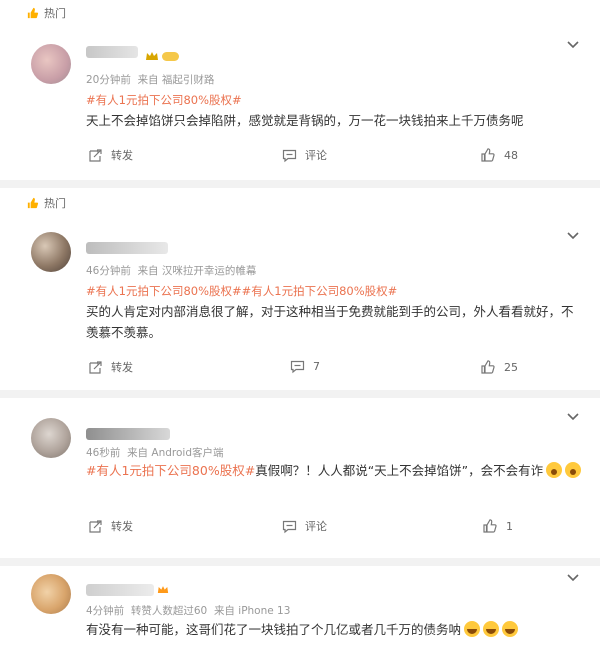 This screenshot has width=600, height=661. I want to click on post-time: 20分钟前, so click(108, 80).